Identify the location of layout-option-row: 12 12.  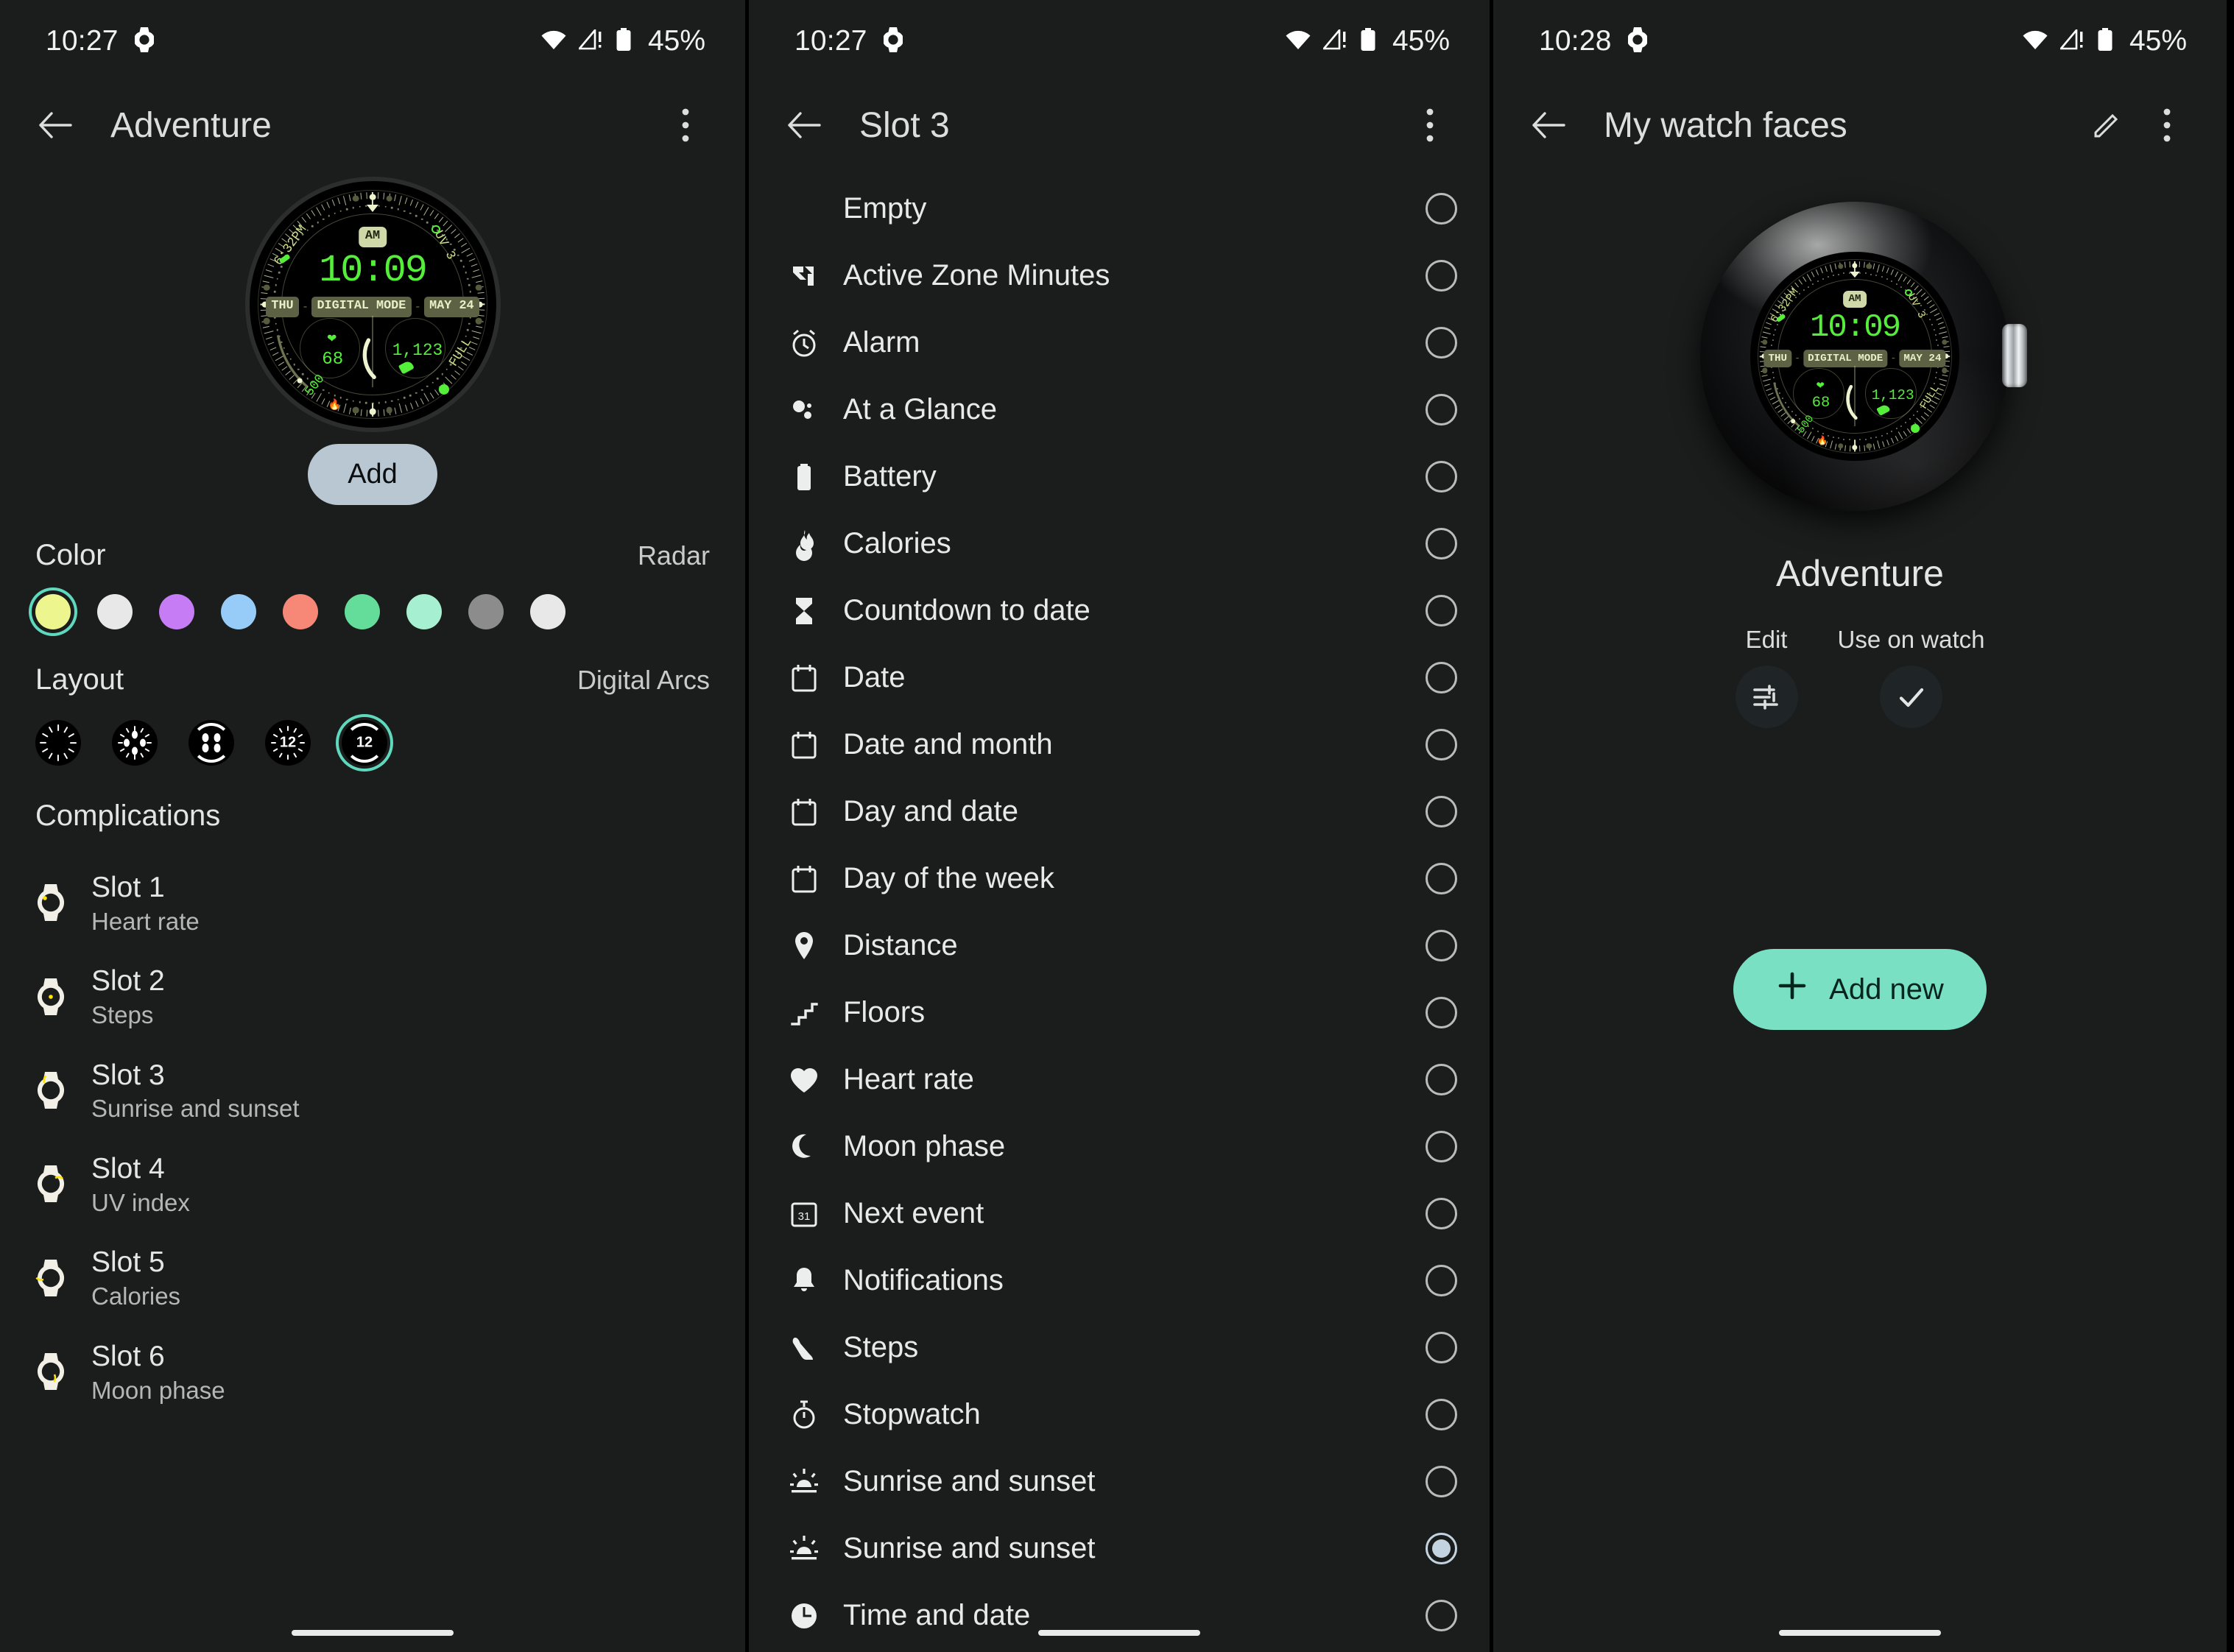
(372, 743).